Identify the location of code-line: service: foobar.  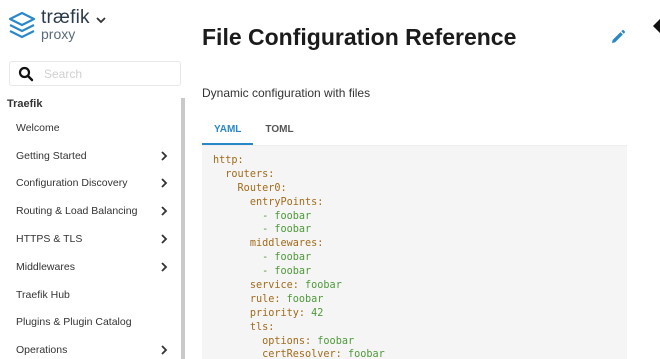
(420, 286).